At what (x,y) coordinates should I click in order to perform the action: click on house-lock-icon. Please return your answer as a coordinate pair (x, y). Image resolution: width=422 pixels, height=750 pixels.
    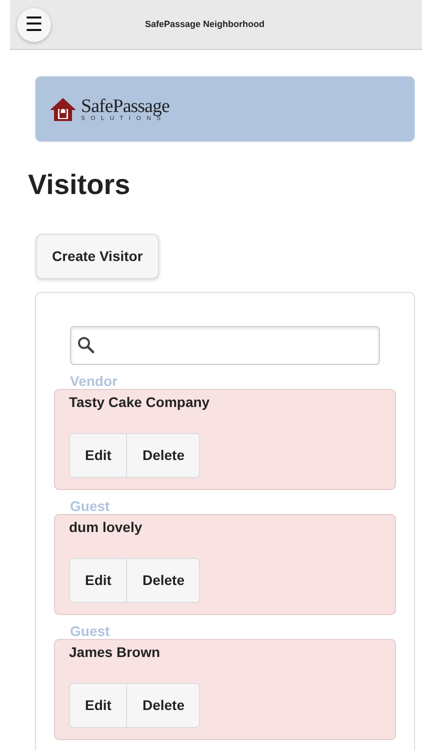
    Looking at the image, I should click on (63, 109).